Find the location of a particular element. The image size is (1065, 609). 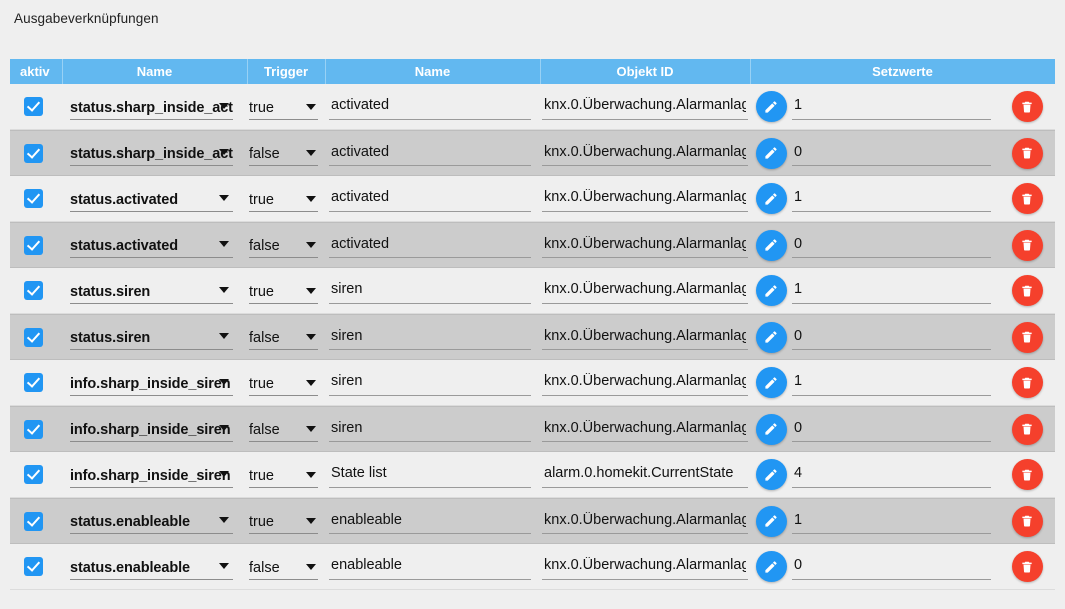

cell-edit-action is located at coordinates (771, 107).